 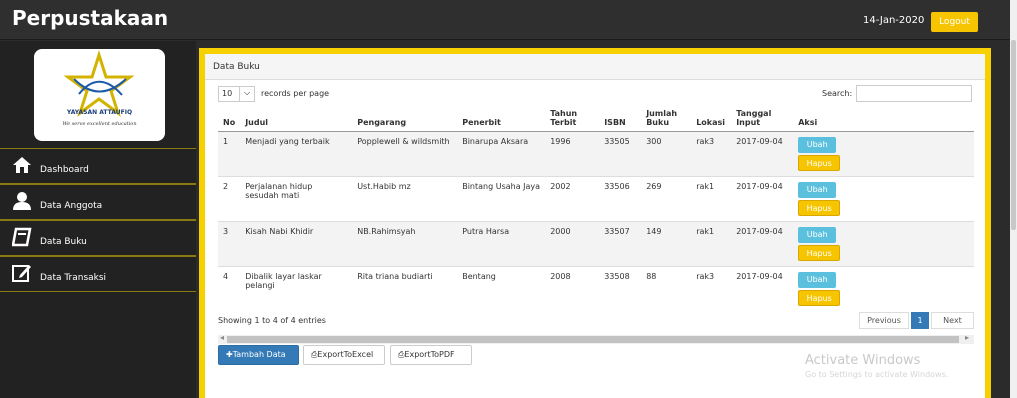 I want to click on table-cell: Kisah Nabi Khidir, so click(x=296, y=244).